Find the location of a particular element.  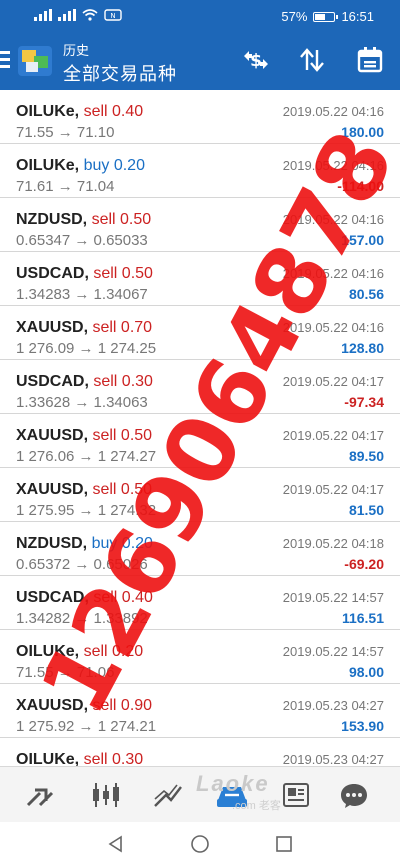

trade-icon is located at coordinates (168, 795).